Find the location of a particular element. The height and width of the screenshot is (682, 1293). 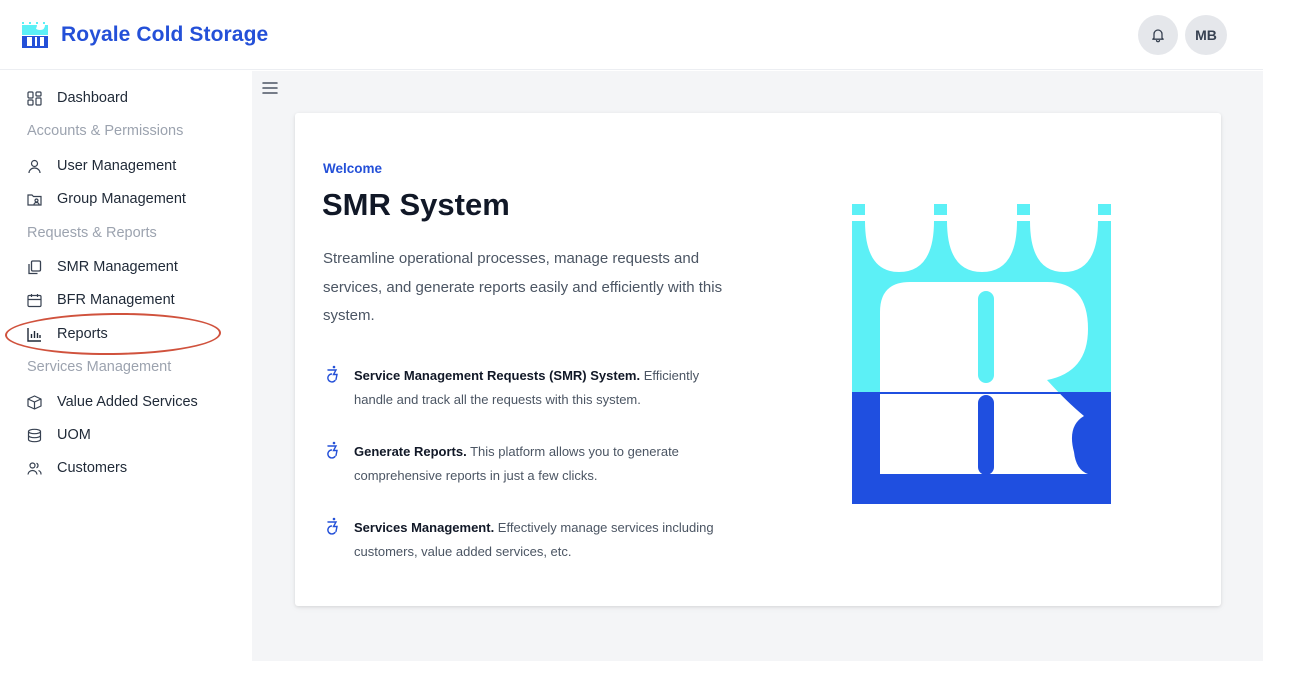

sidebar-section-services: Services Management is located at coordinates (99, 367).